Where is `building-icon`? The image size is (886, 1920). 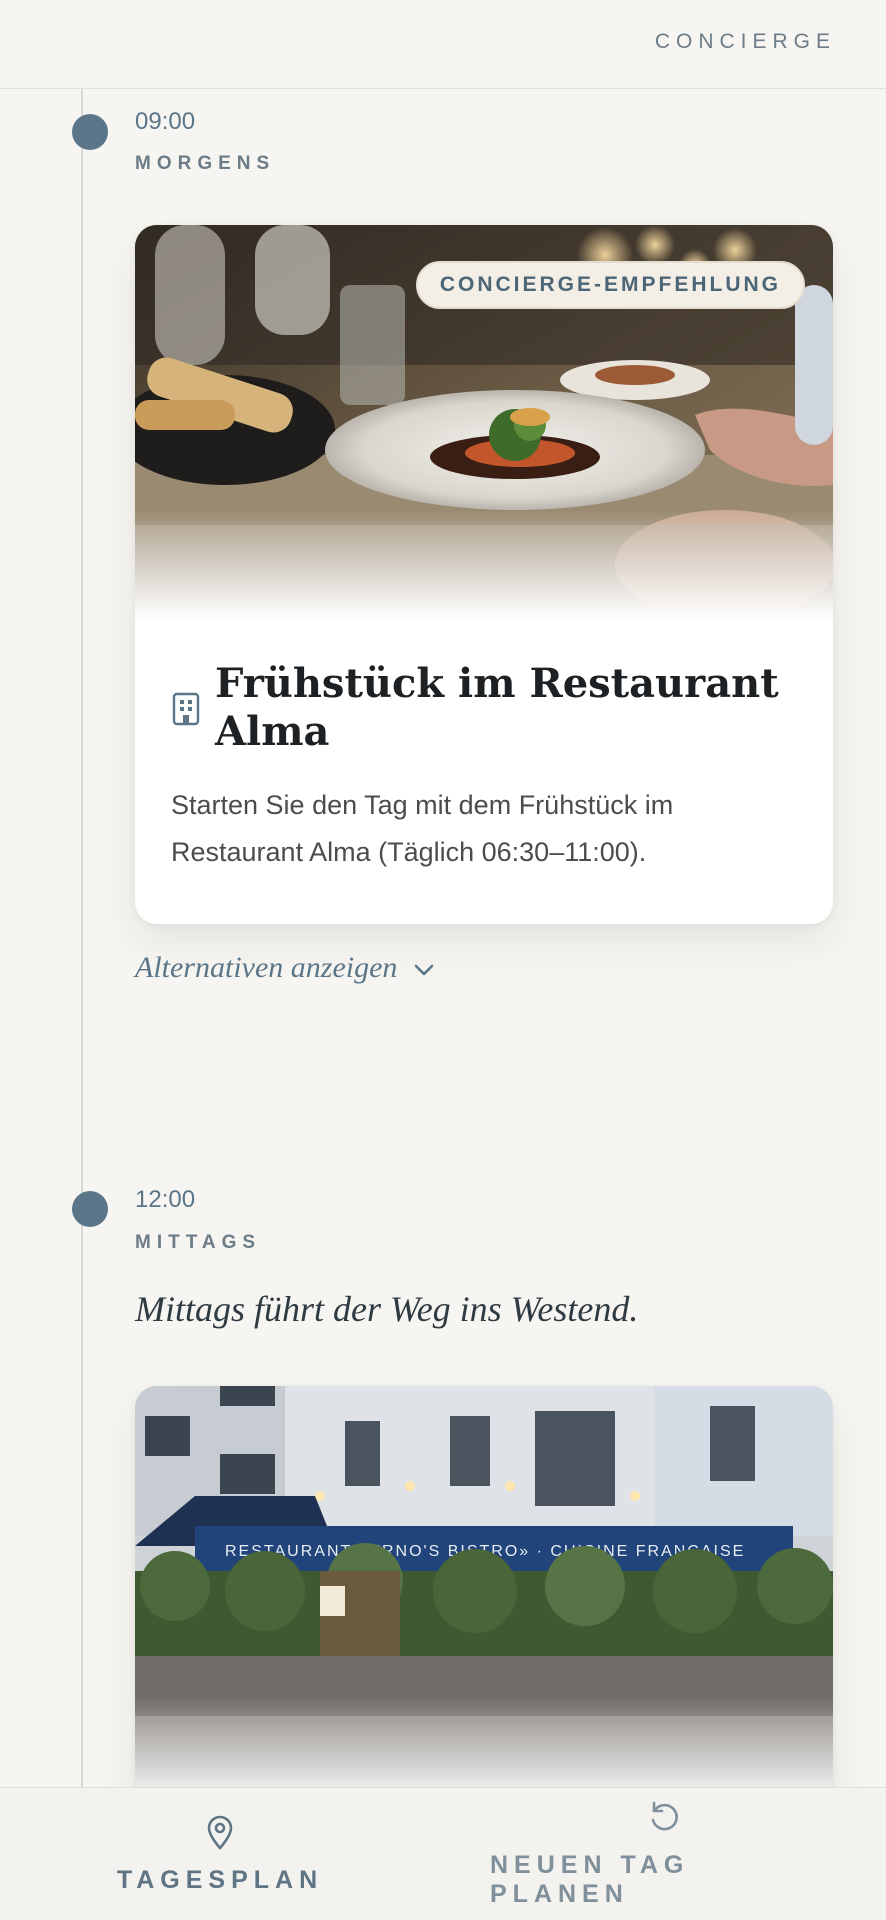 building-icon is located at coordinates (186, 711).